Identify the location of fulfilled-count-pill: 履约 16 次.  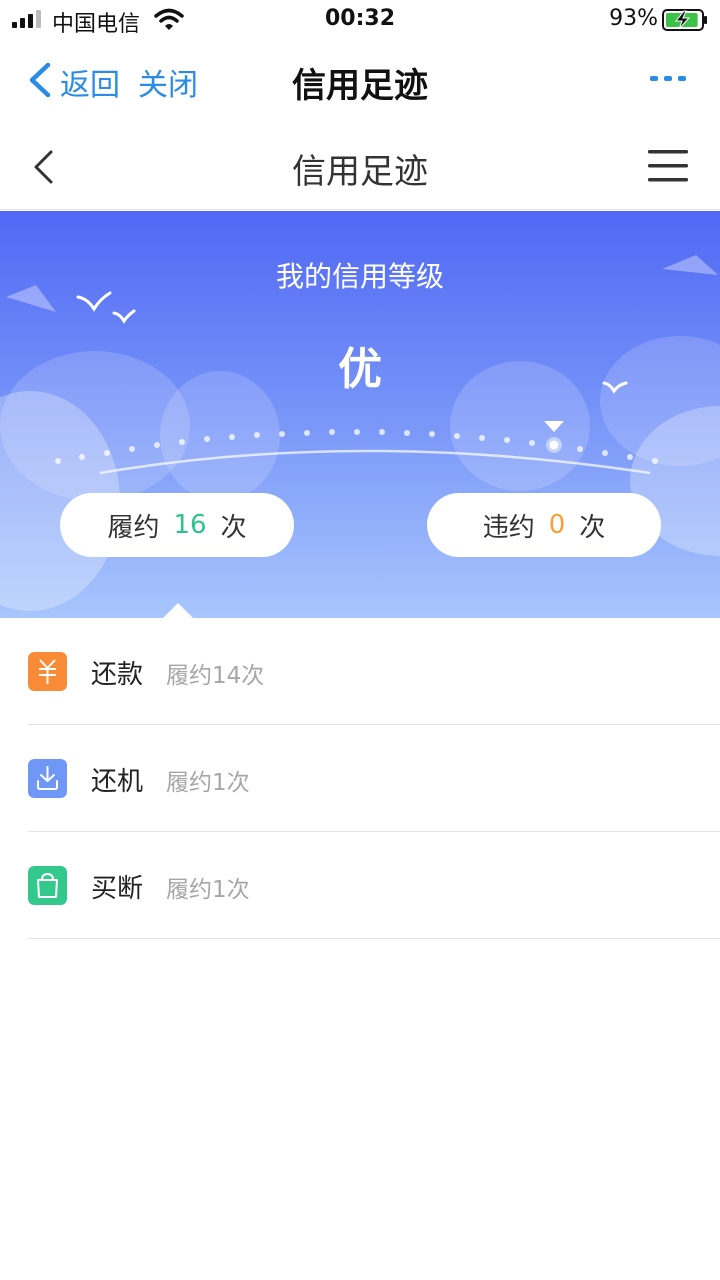
(177, 525).